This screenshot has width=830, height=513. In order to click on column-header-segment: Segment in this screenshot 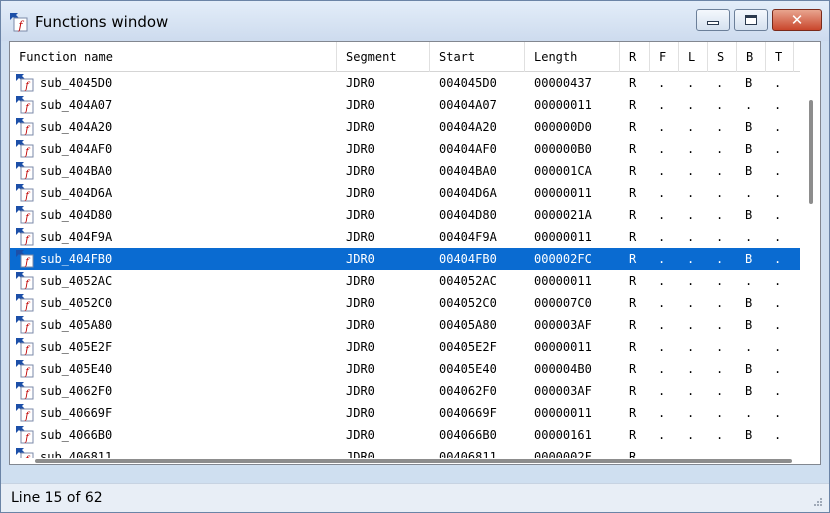, I will do `click(383, 57)`.